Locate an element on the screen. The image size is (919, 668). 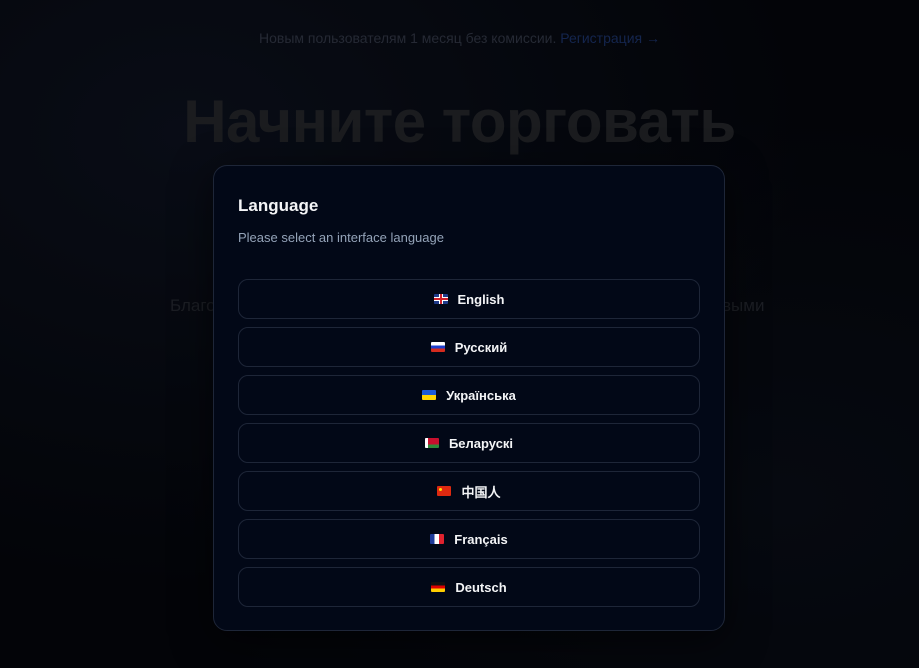
language-label: Français is located at coordinates (481, 539).